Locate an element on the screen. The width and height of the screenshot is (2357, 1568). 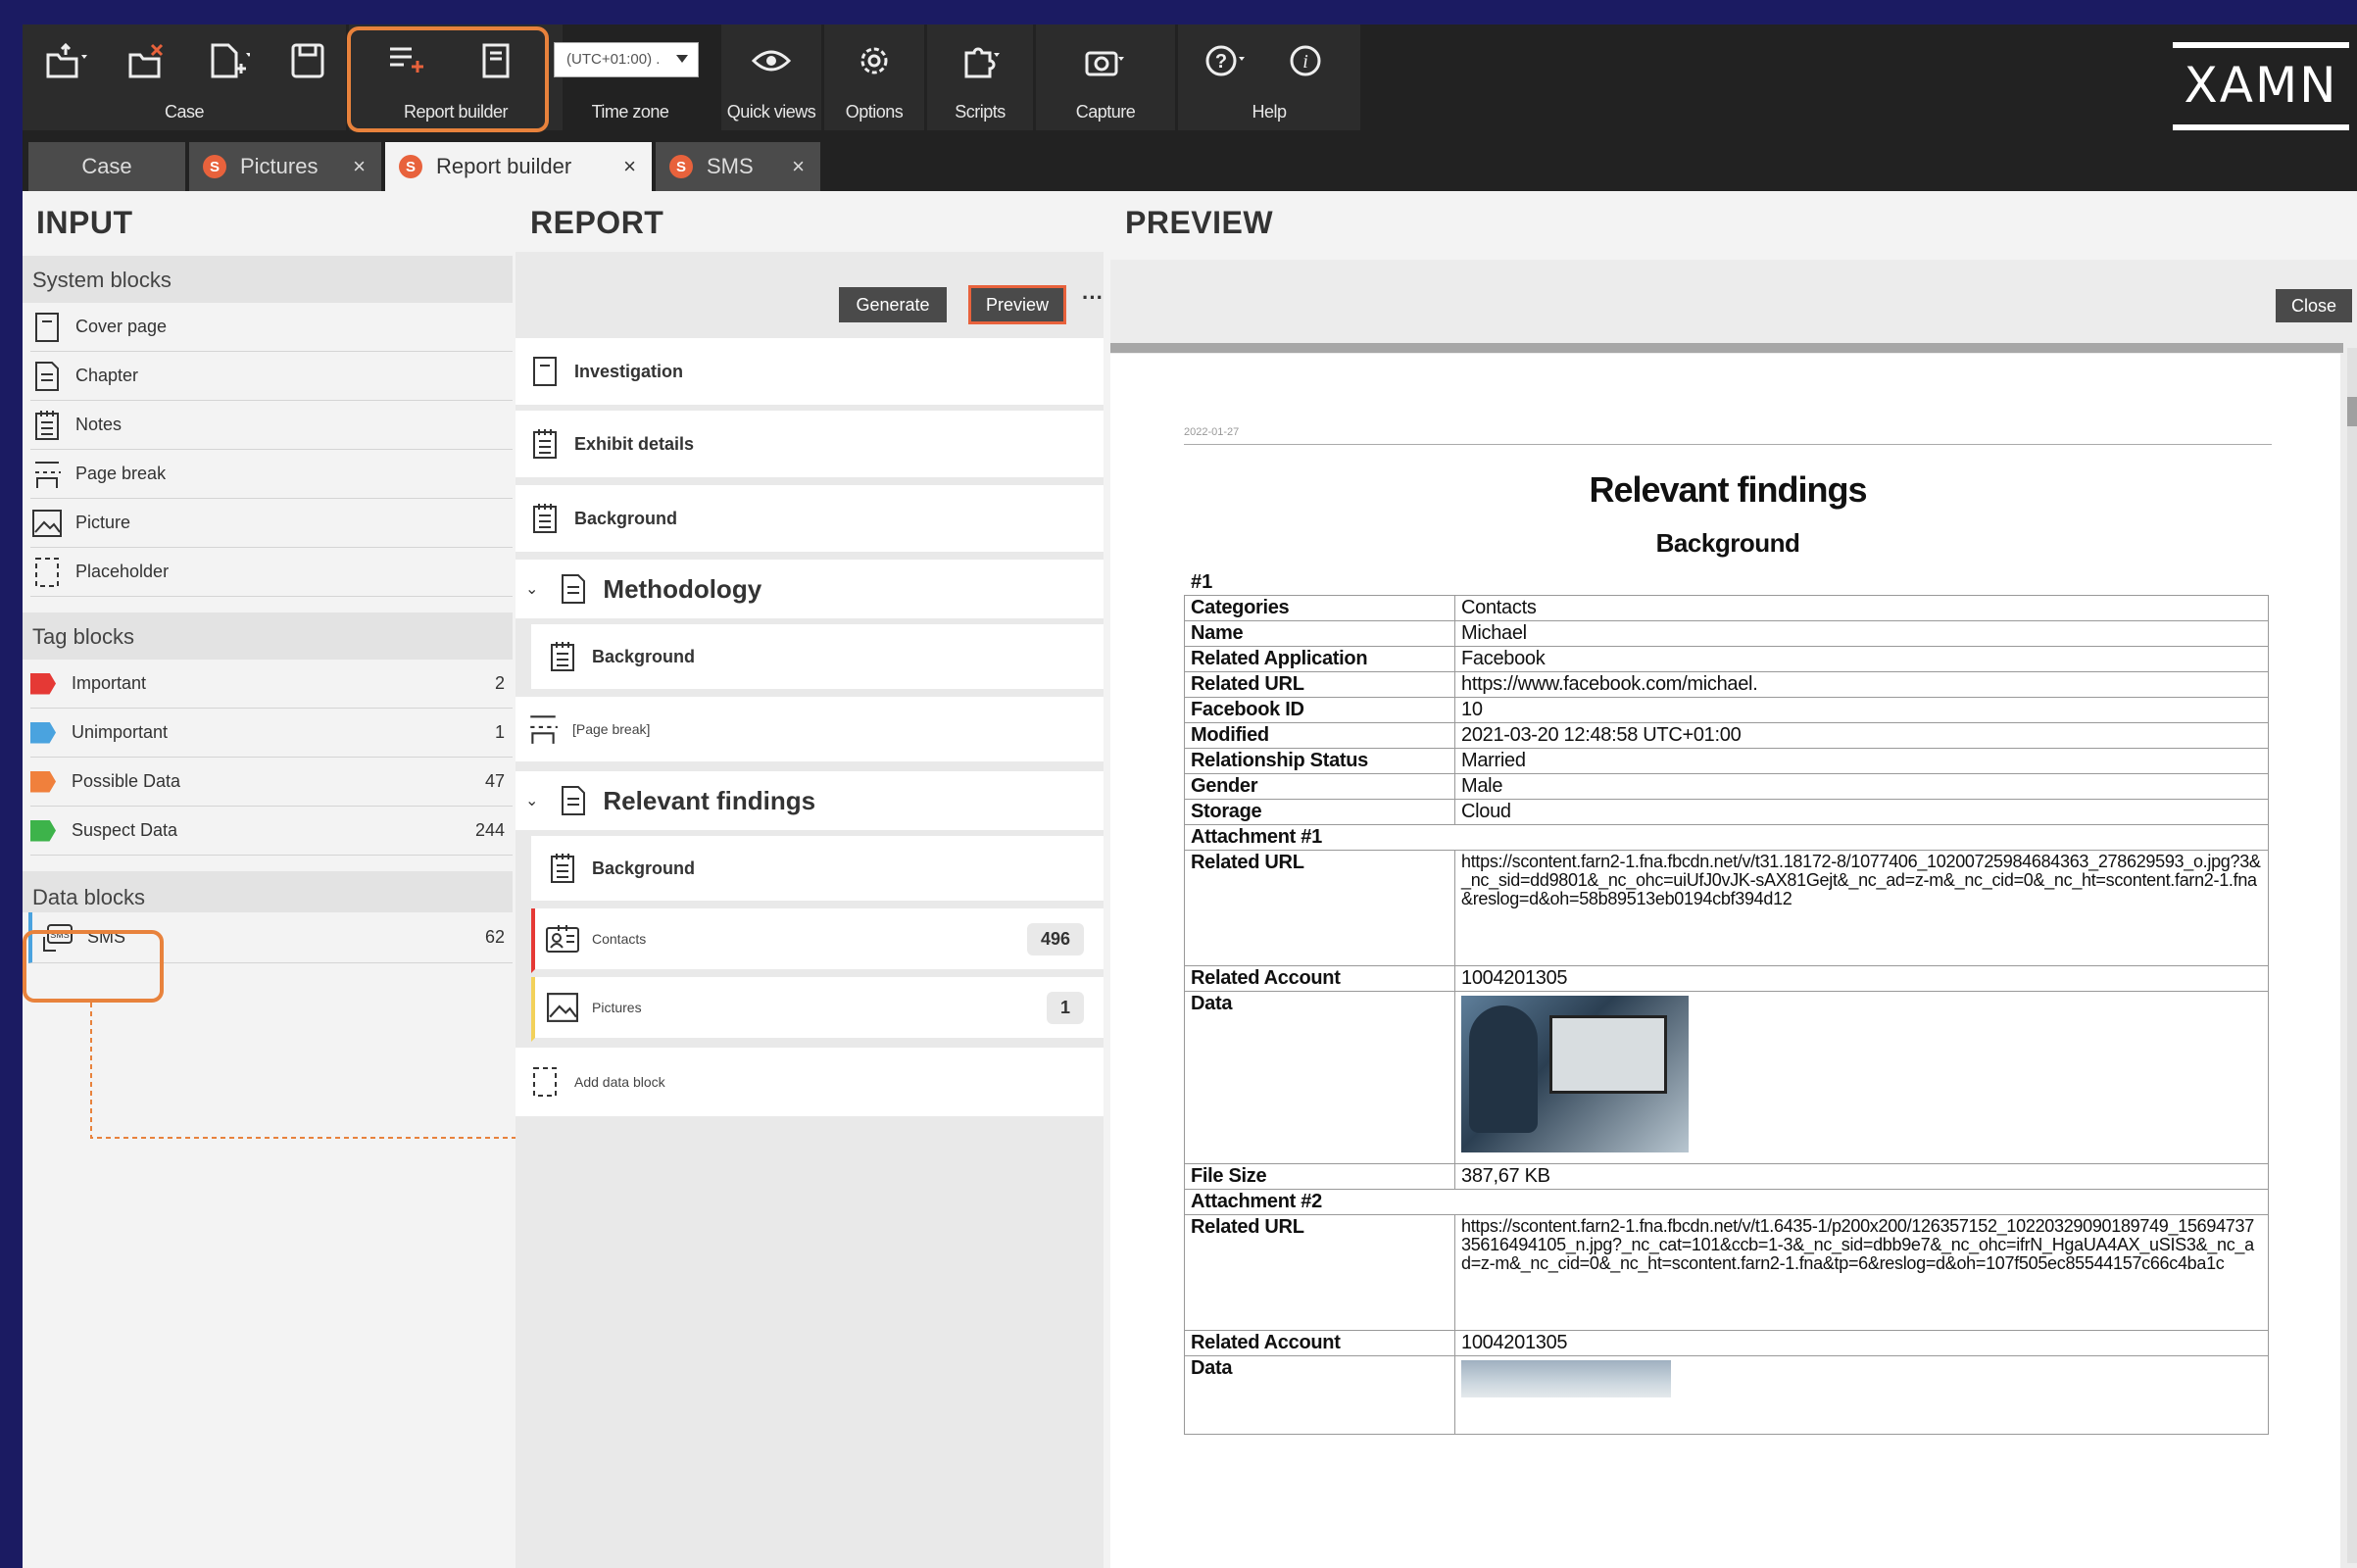
table-row: Gender Male is located at coordinates (1726, 786).